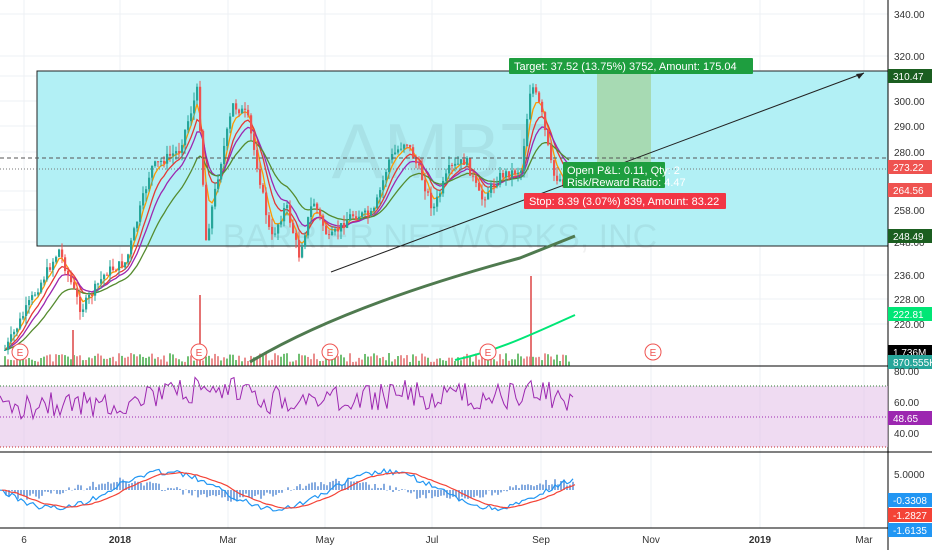 The width and height of the screenshot is (932, 555). Describe the element at coordinates (906, 403) in the screenshot. I see `rsi-tick-label: 60.00` at that location.